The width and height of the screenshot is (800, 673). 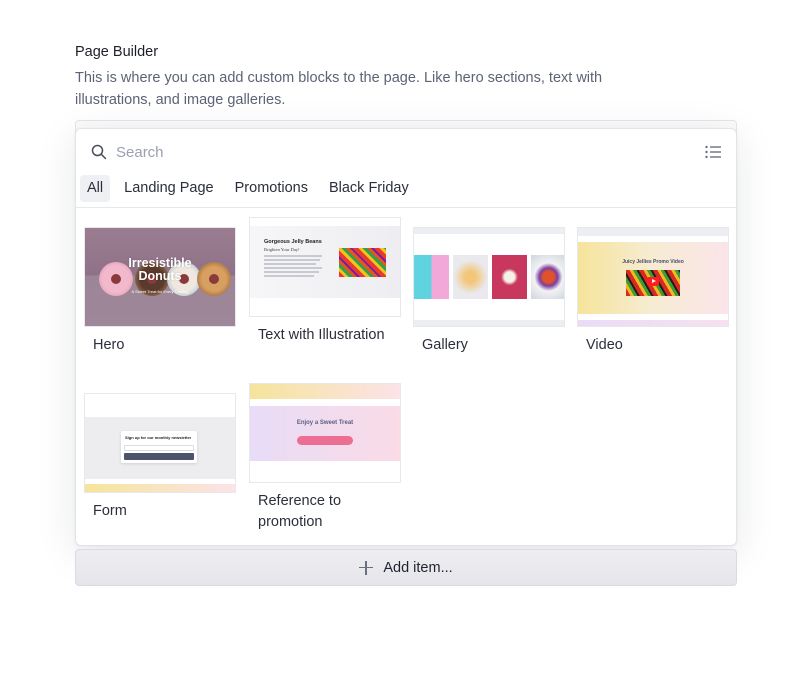 What do you see at coordinates (99, 152) in the screenshot?
I see `search-icon` at bounding box center [99, 152].